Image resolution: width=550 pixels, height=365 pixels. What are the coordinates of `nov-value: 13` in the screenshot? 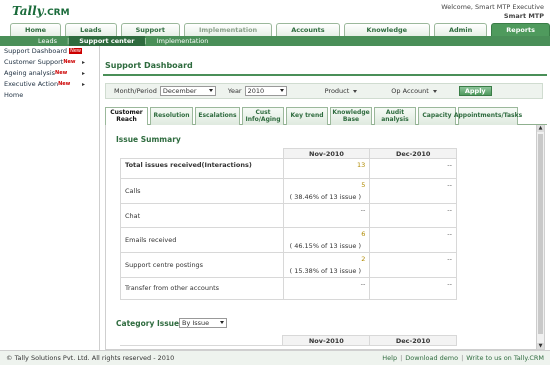 It's located at (326, 165).